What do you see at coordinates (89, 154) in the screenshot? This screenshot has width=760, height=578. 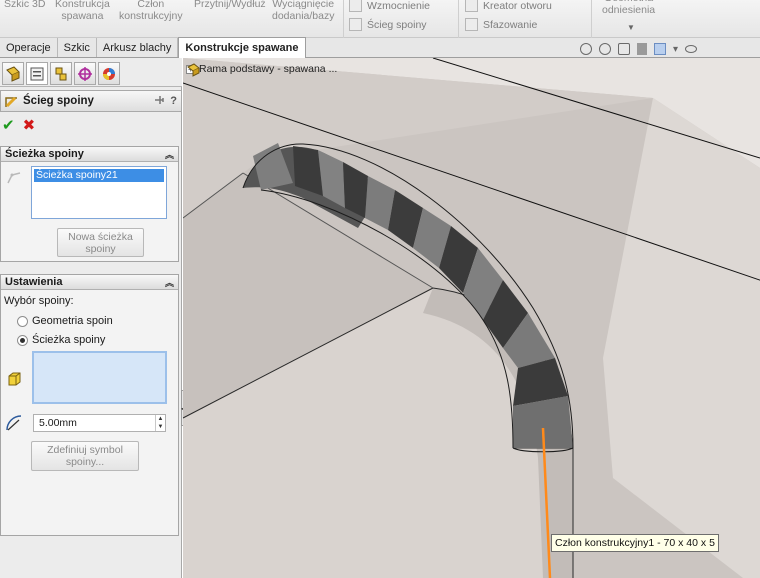 I see `weld-path-group-header: Ścieżka spoiny ︽` at bounding box center [89, 154].